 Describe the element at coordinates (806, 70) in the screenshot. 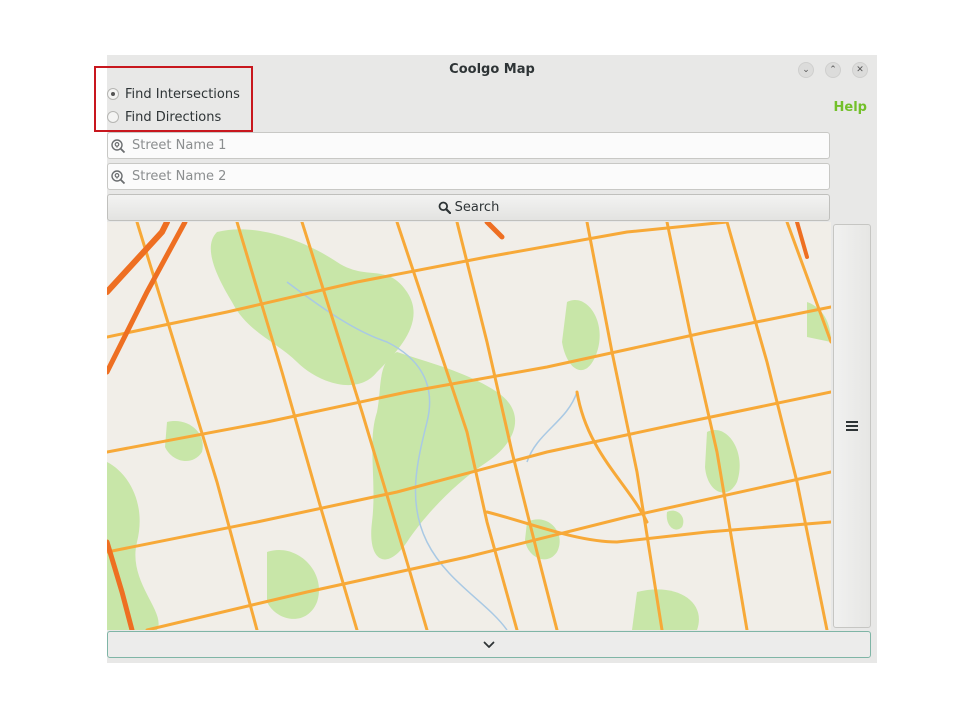

I see `minimize-button: ⌄` at that location.